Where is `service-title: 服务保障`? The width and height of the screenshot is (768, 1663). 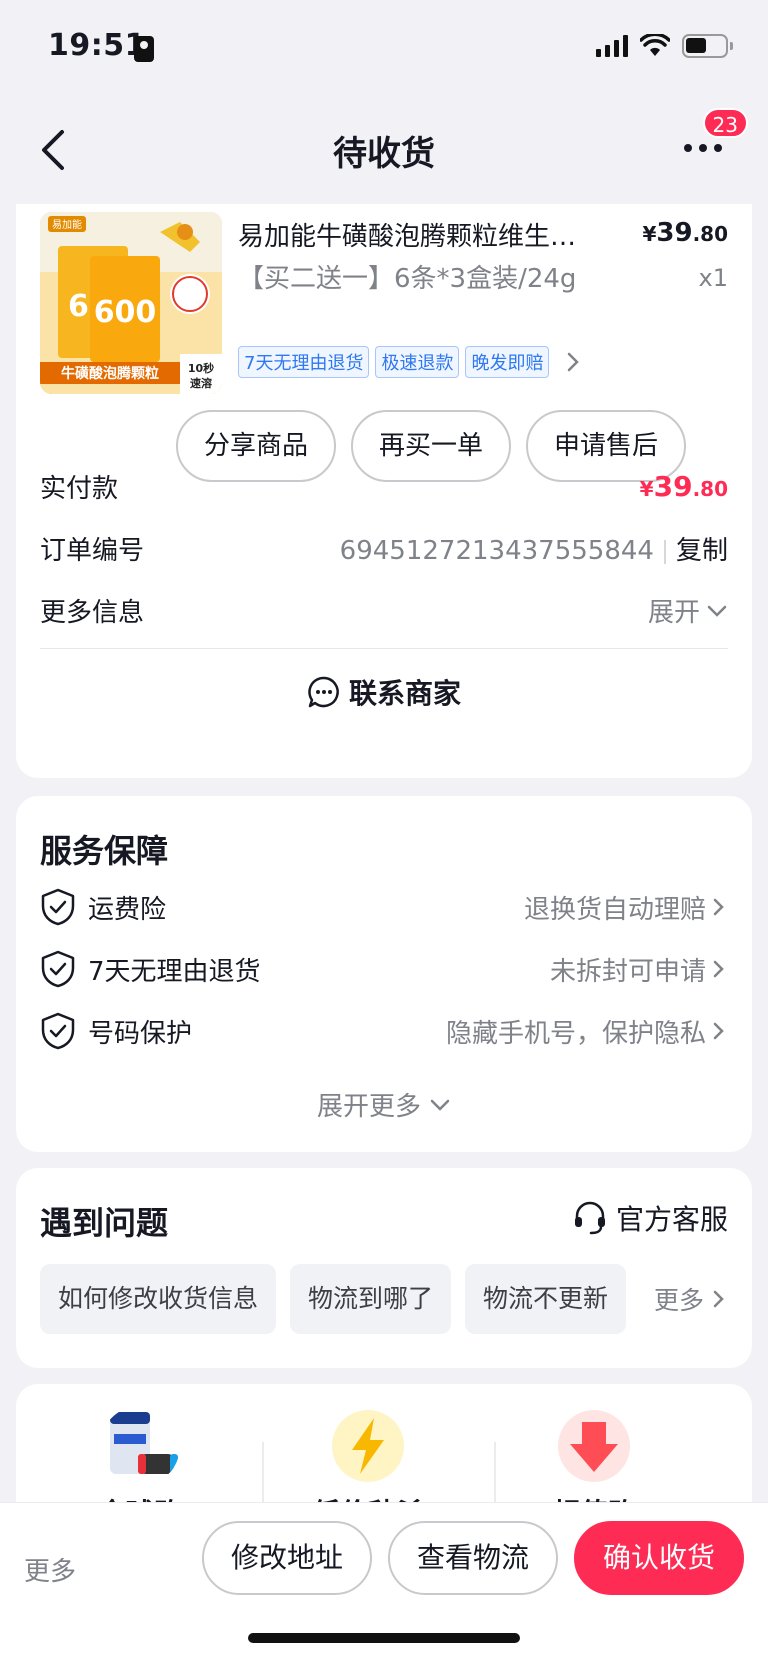 service-title: 服务保障 is located at coordinates (104, 851).